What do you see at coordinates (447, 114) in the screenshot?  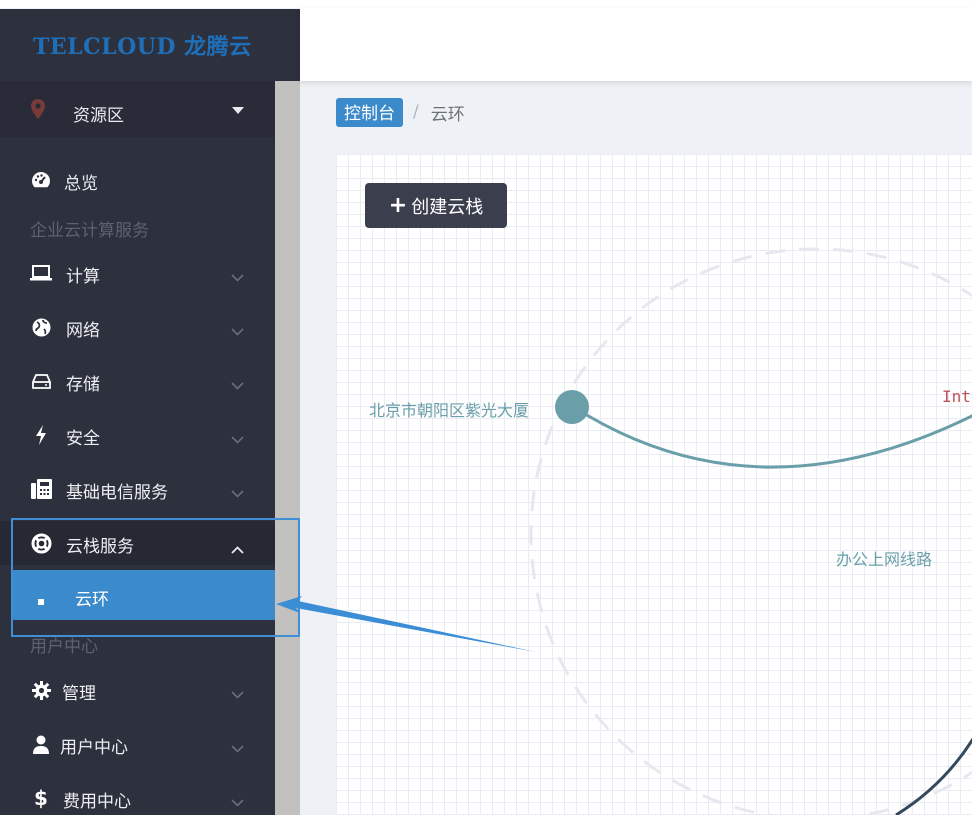 I see `breadcrumb-current: 云环` at bounding box center [447, 114].